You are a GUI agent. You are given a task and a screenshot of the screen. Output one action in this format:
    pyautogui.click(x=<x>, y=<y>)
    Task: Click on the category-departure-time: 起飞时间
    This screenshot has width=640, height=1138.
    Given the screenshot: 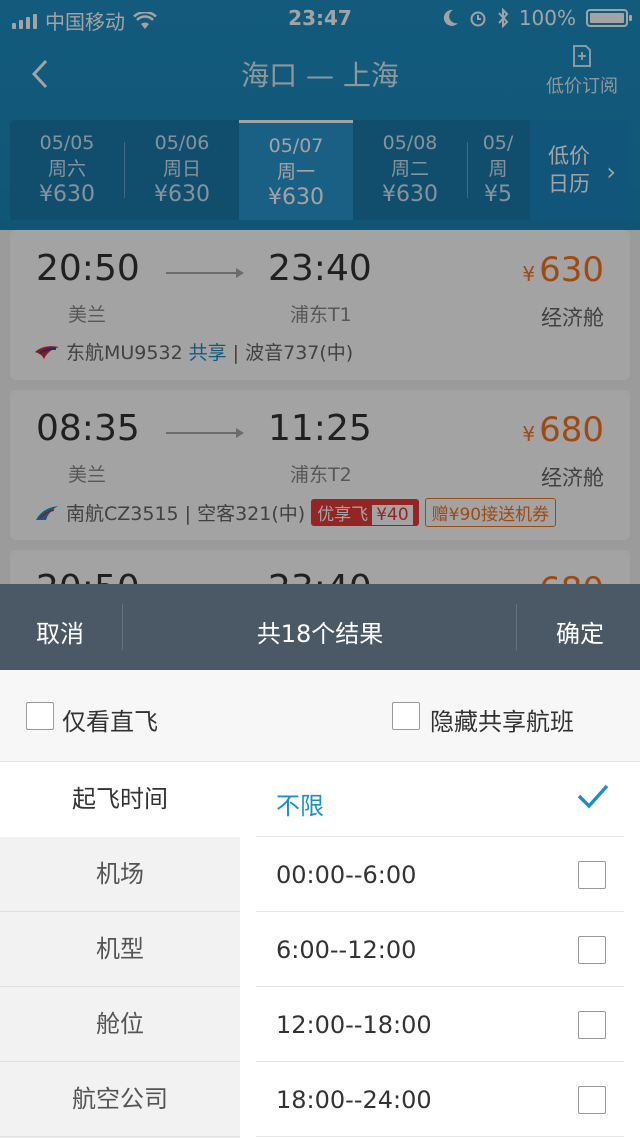 What is the action you would take?
    pyautogui.click(x=120, y=799)
    